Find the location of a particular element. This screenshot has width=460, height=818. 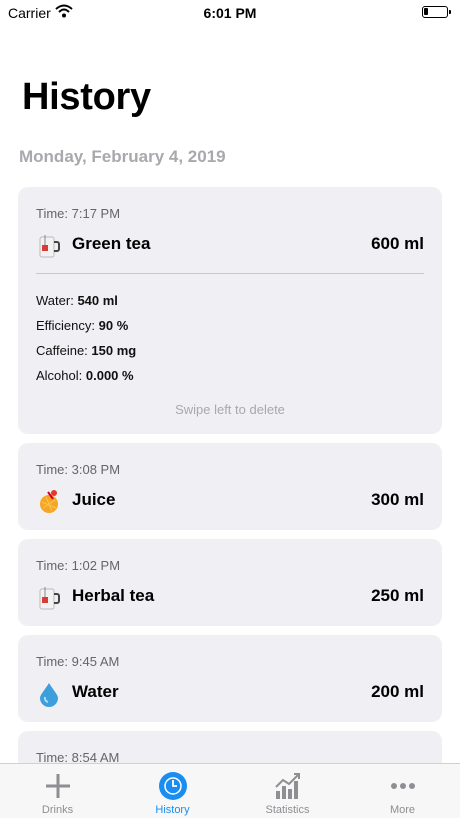

detail-value: 150 mg is located at coordinates (114, 350).